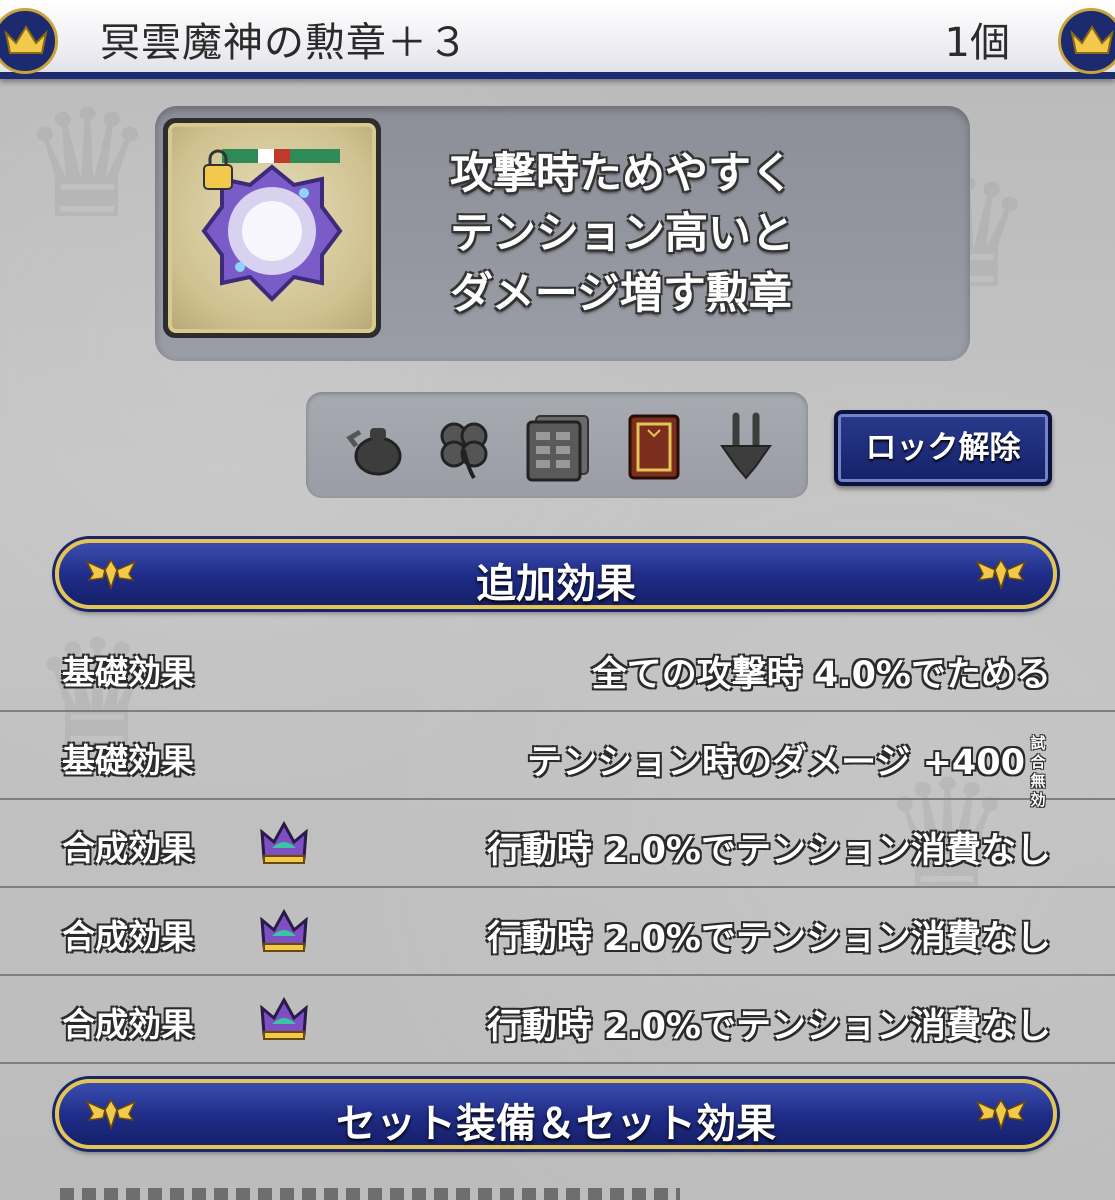 The height and width of the screenshot is (1200, 1115). Describe the element at coordinates (557, 39) in the screenshot. I see `item-header: 冥雲魔神の勲章＋３ 1個` at that location.